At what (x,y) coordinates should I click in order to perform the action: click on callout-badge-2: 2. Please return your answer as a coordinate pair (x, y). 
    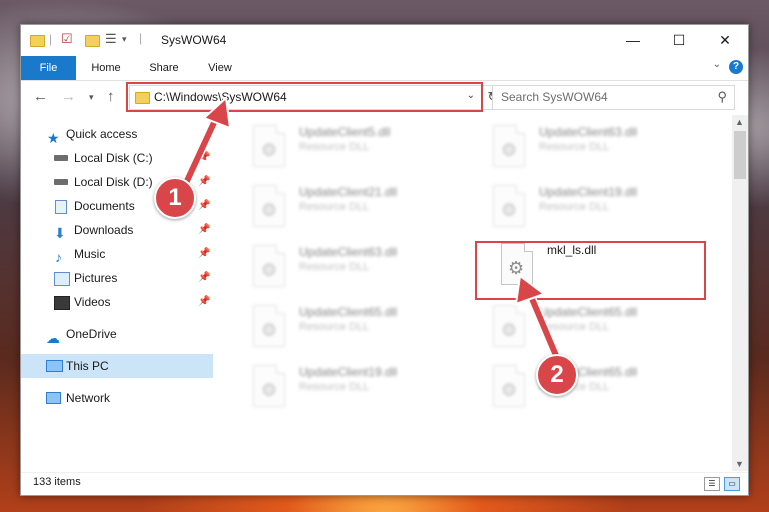
    Looking at the image, I should click on (557, 375).